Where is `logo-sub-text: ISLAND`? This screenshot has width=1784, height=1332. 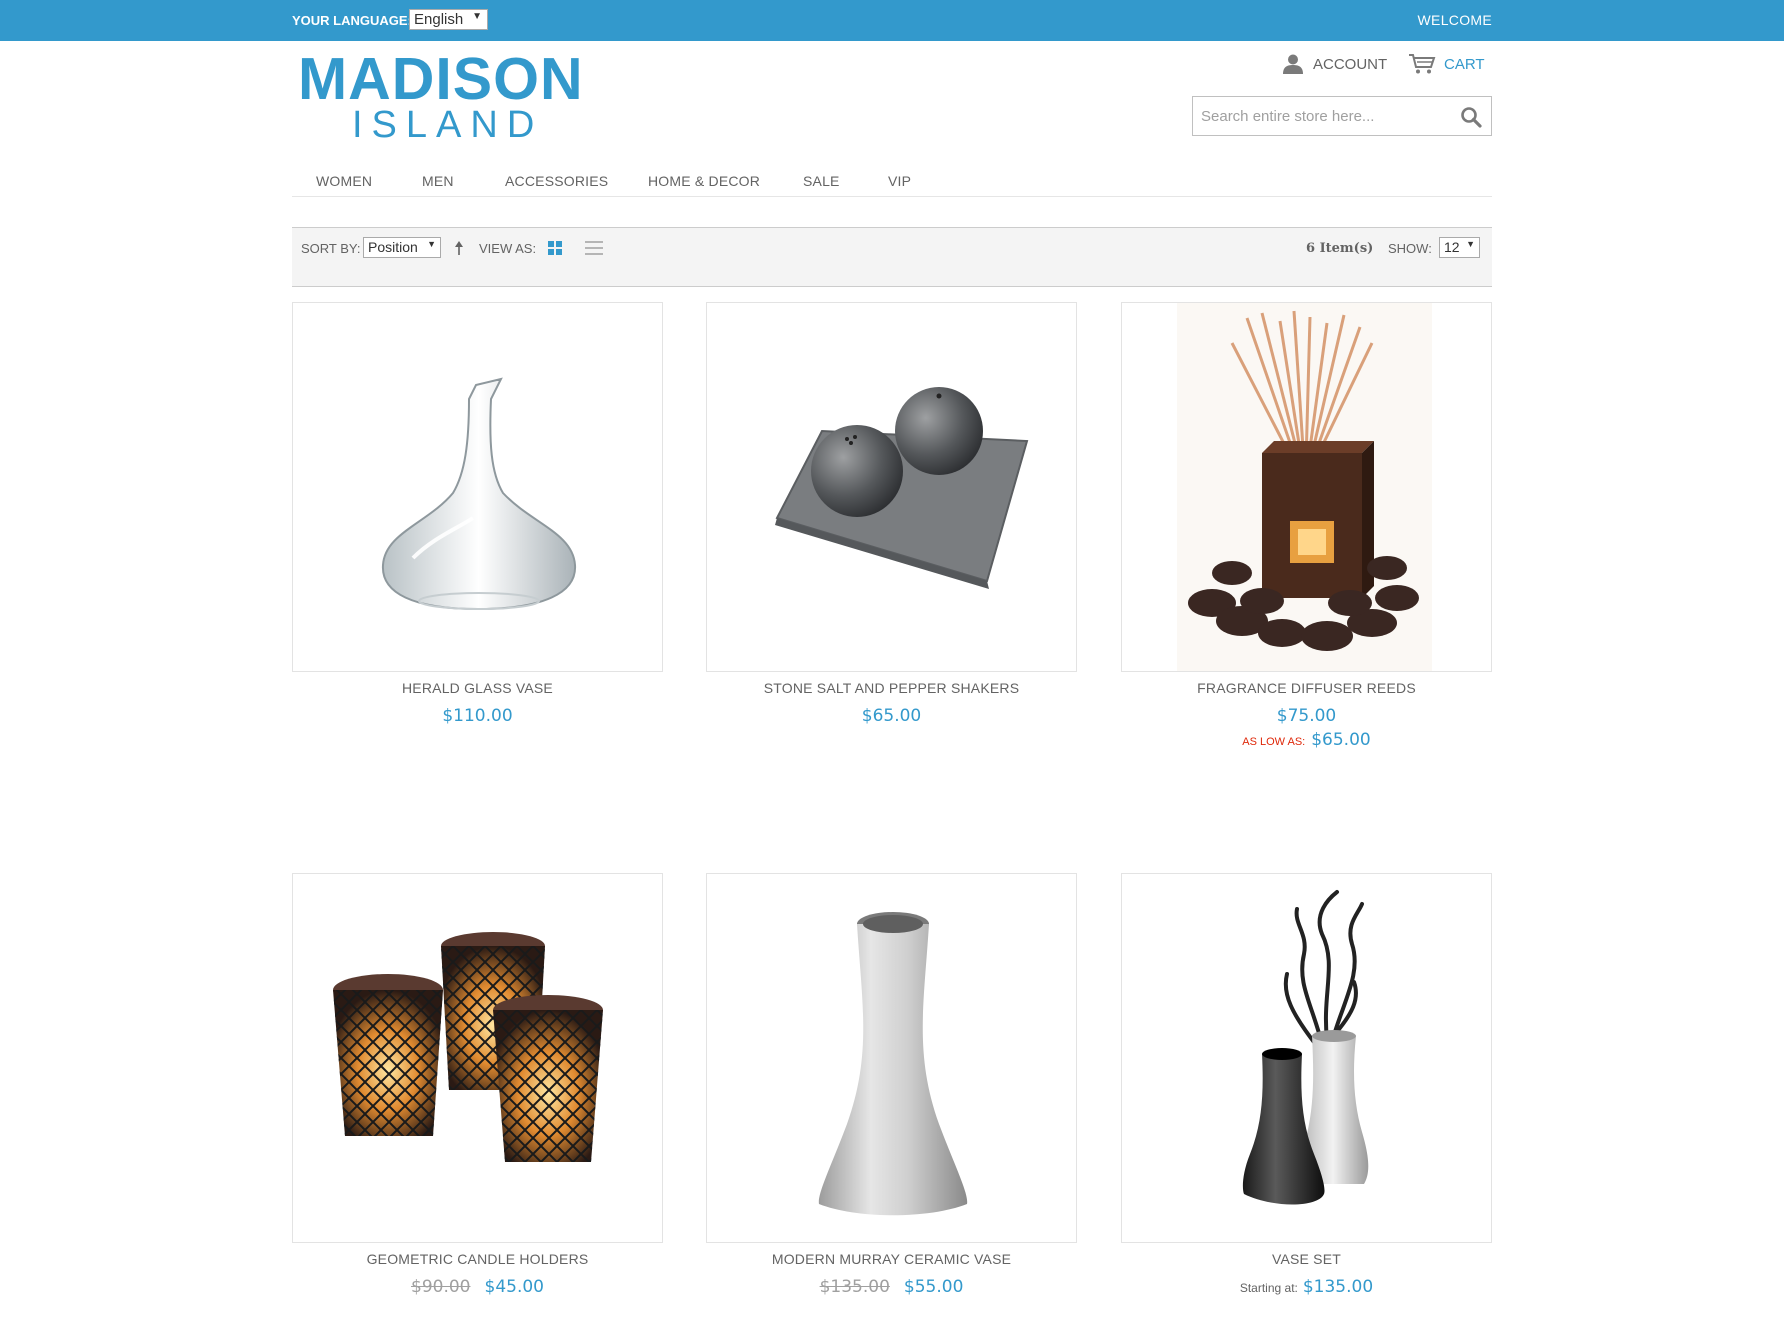 logo-sub-text: ISLAND is located at coordinates (448, 125).